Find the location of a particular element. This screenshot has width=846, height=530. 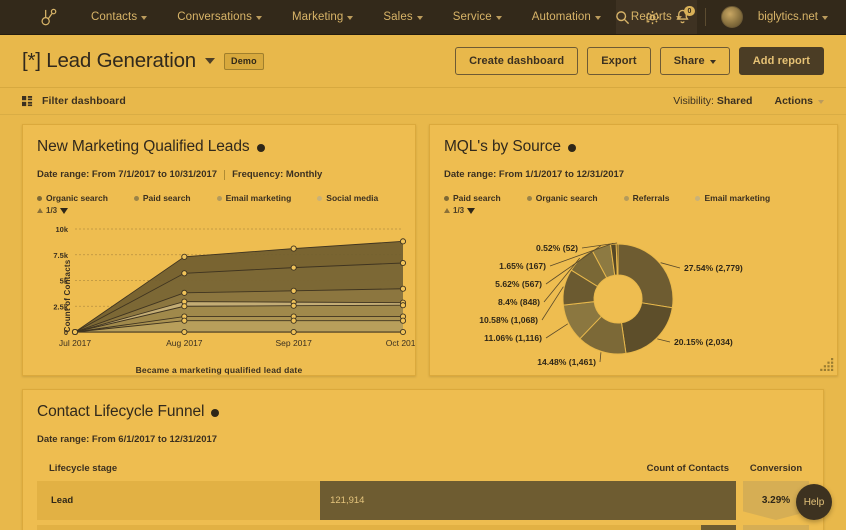

legend-item-social-media: Social media is located at coordinates (347, 198).